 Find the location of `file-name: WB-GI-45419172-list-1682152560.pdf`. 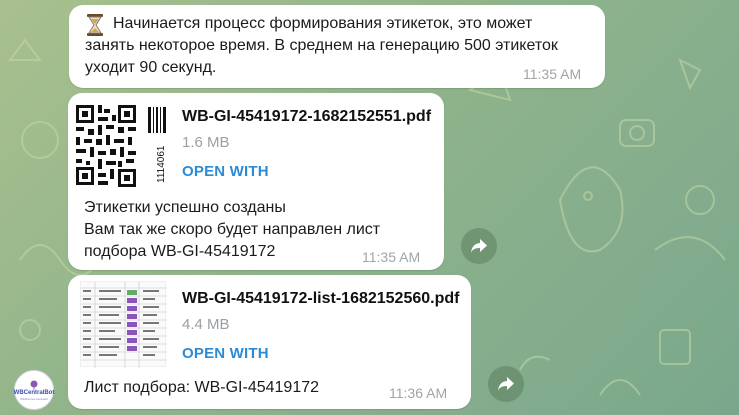

file-name: WB-GI-45419172-list-1682152560.pdf is located at coordinates (320, 299).